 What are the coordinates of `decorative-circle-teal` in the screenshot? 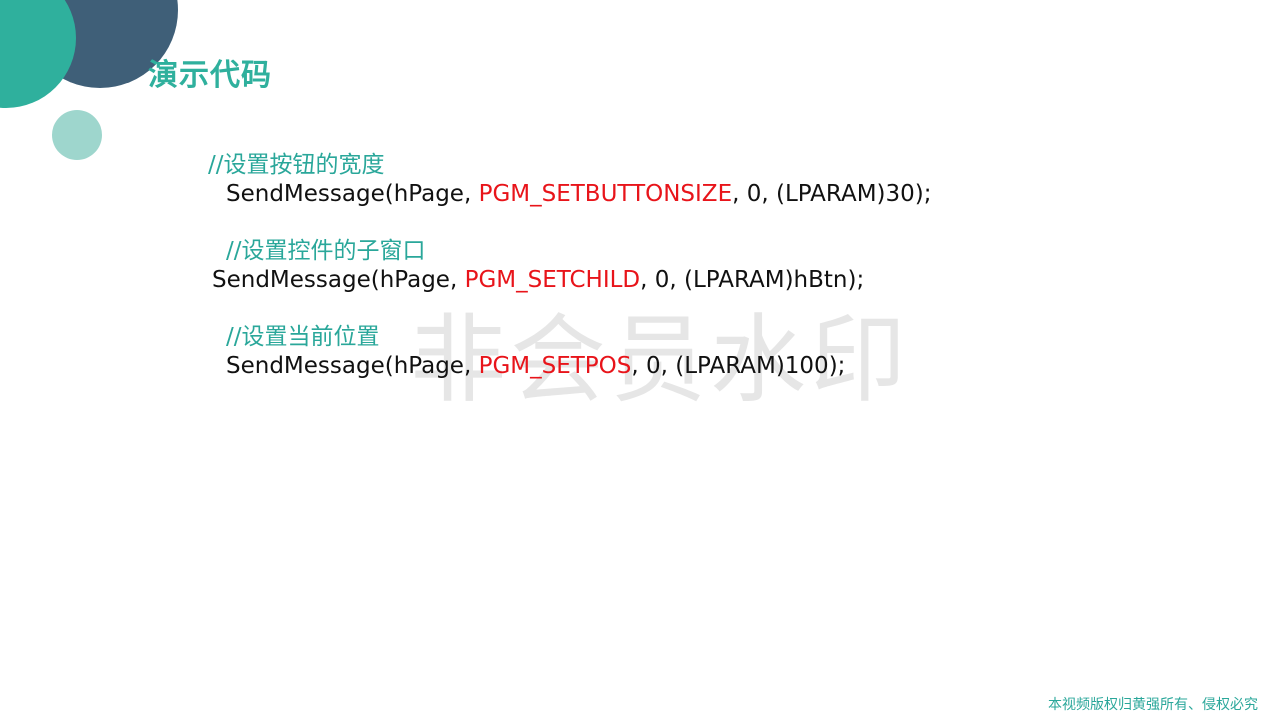 It's located at (38, 54).